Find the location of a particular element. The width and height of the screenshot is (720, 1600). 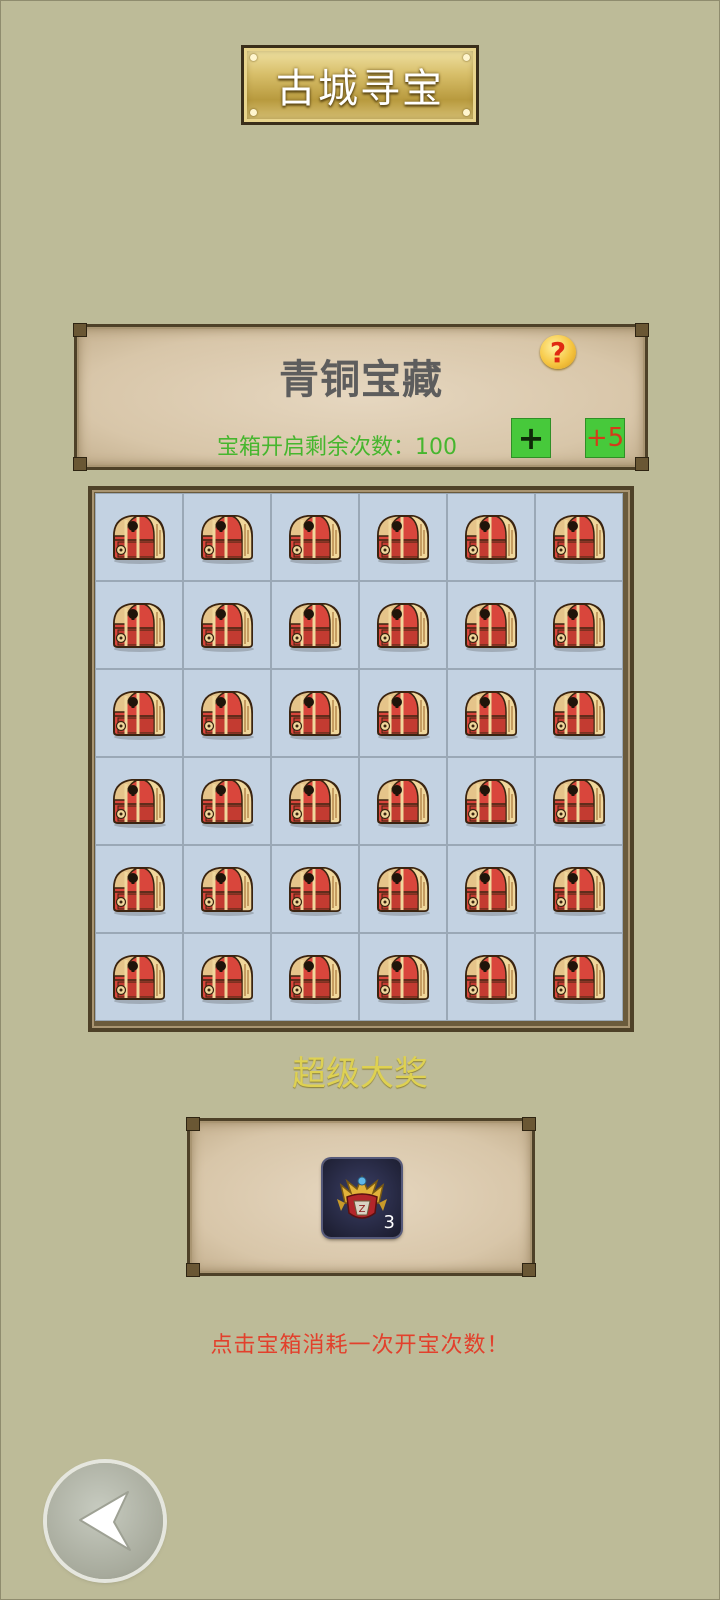

add-five-button: +5 is located at coordinates (605, 438).